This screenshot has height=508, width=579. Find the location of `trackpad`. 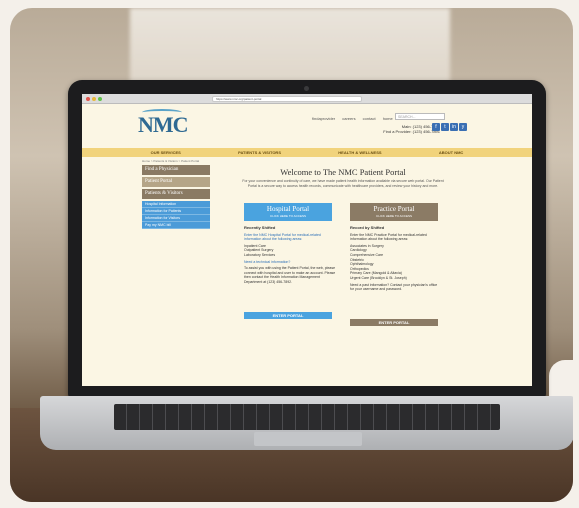

trackpad is located at coordinates (308, 439).